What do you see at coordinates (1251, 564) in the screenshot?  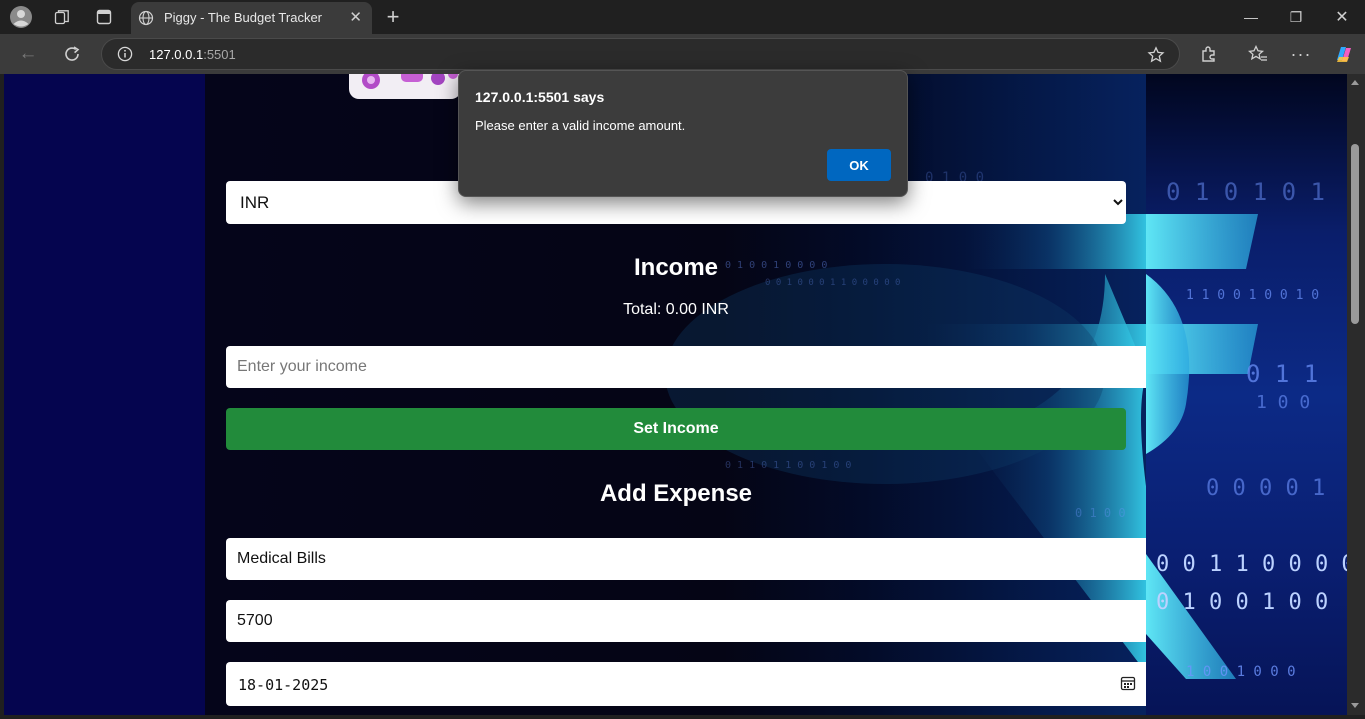 I see `binary-text: 0 0 1 1 0 0 0 0` at bounding box center [1251, 564].